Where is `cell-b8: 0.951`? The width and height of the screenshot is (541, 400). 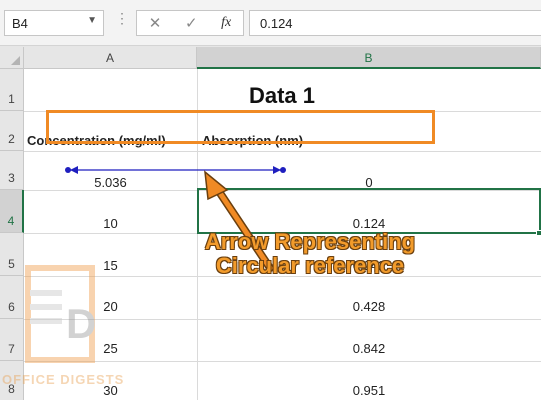 cell-b8: 0.951 is located at coordinates (369, 390).